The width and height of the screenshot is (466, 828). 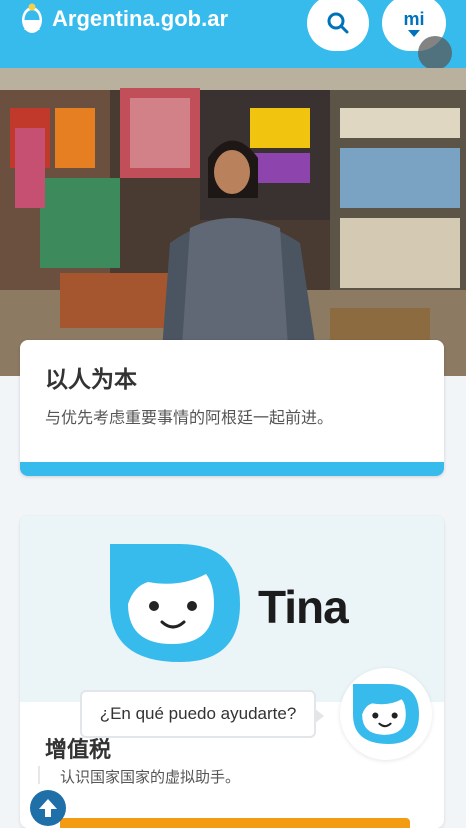 What do you see at coordinates (414, 33) in the screenshot?
I see `chevron-down-icon` at bounding box center [414, 33].